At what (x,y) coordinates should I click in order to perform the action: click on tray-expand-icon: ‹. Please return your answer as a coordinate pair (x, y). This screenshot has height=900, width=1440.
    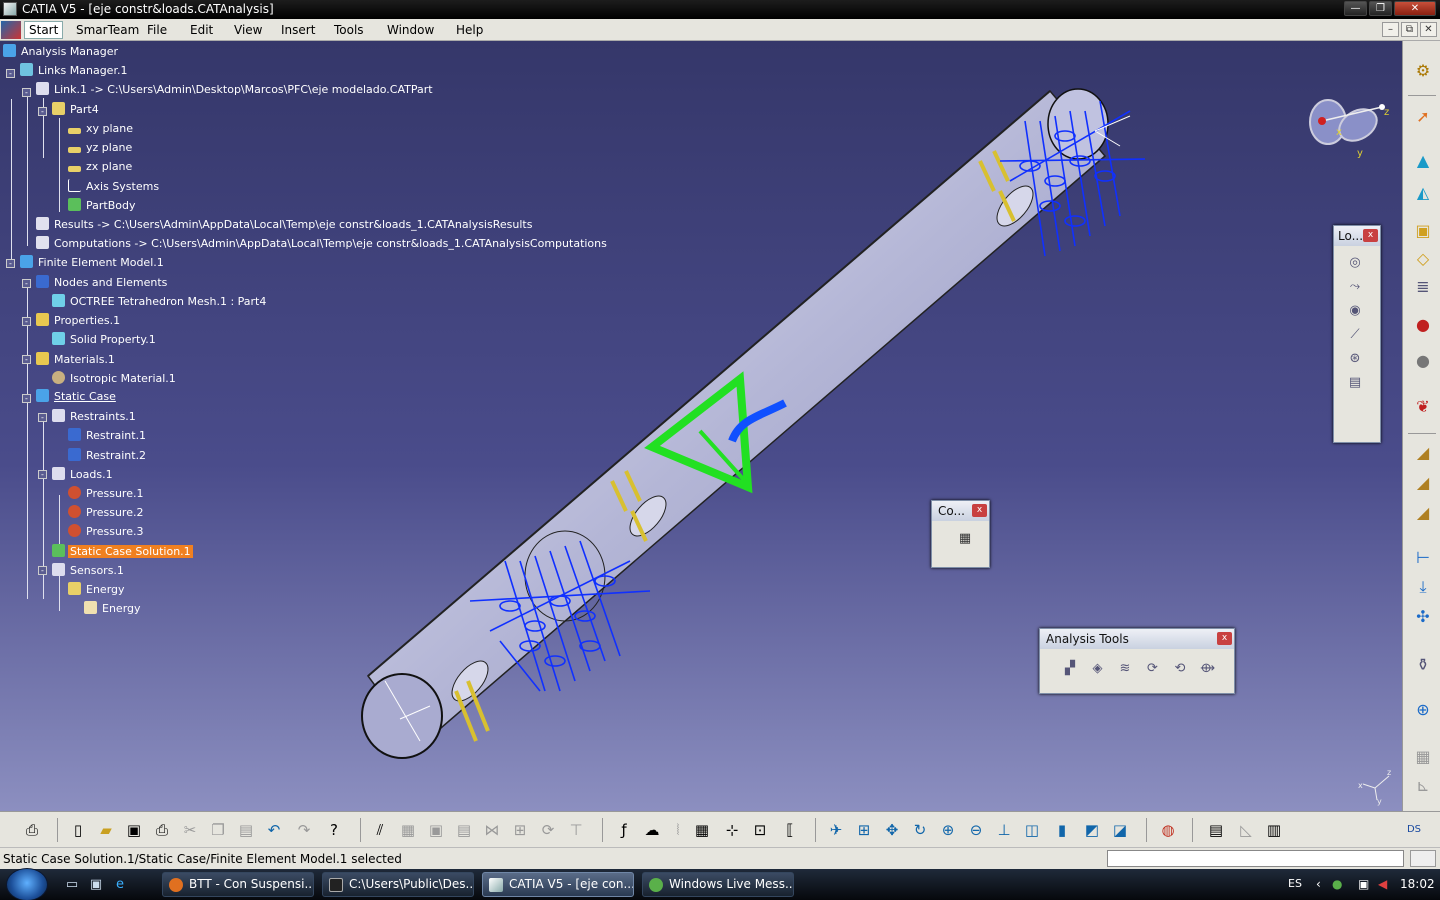
    Looking at the image, I should click on (1318, 884).